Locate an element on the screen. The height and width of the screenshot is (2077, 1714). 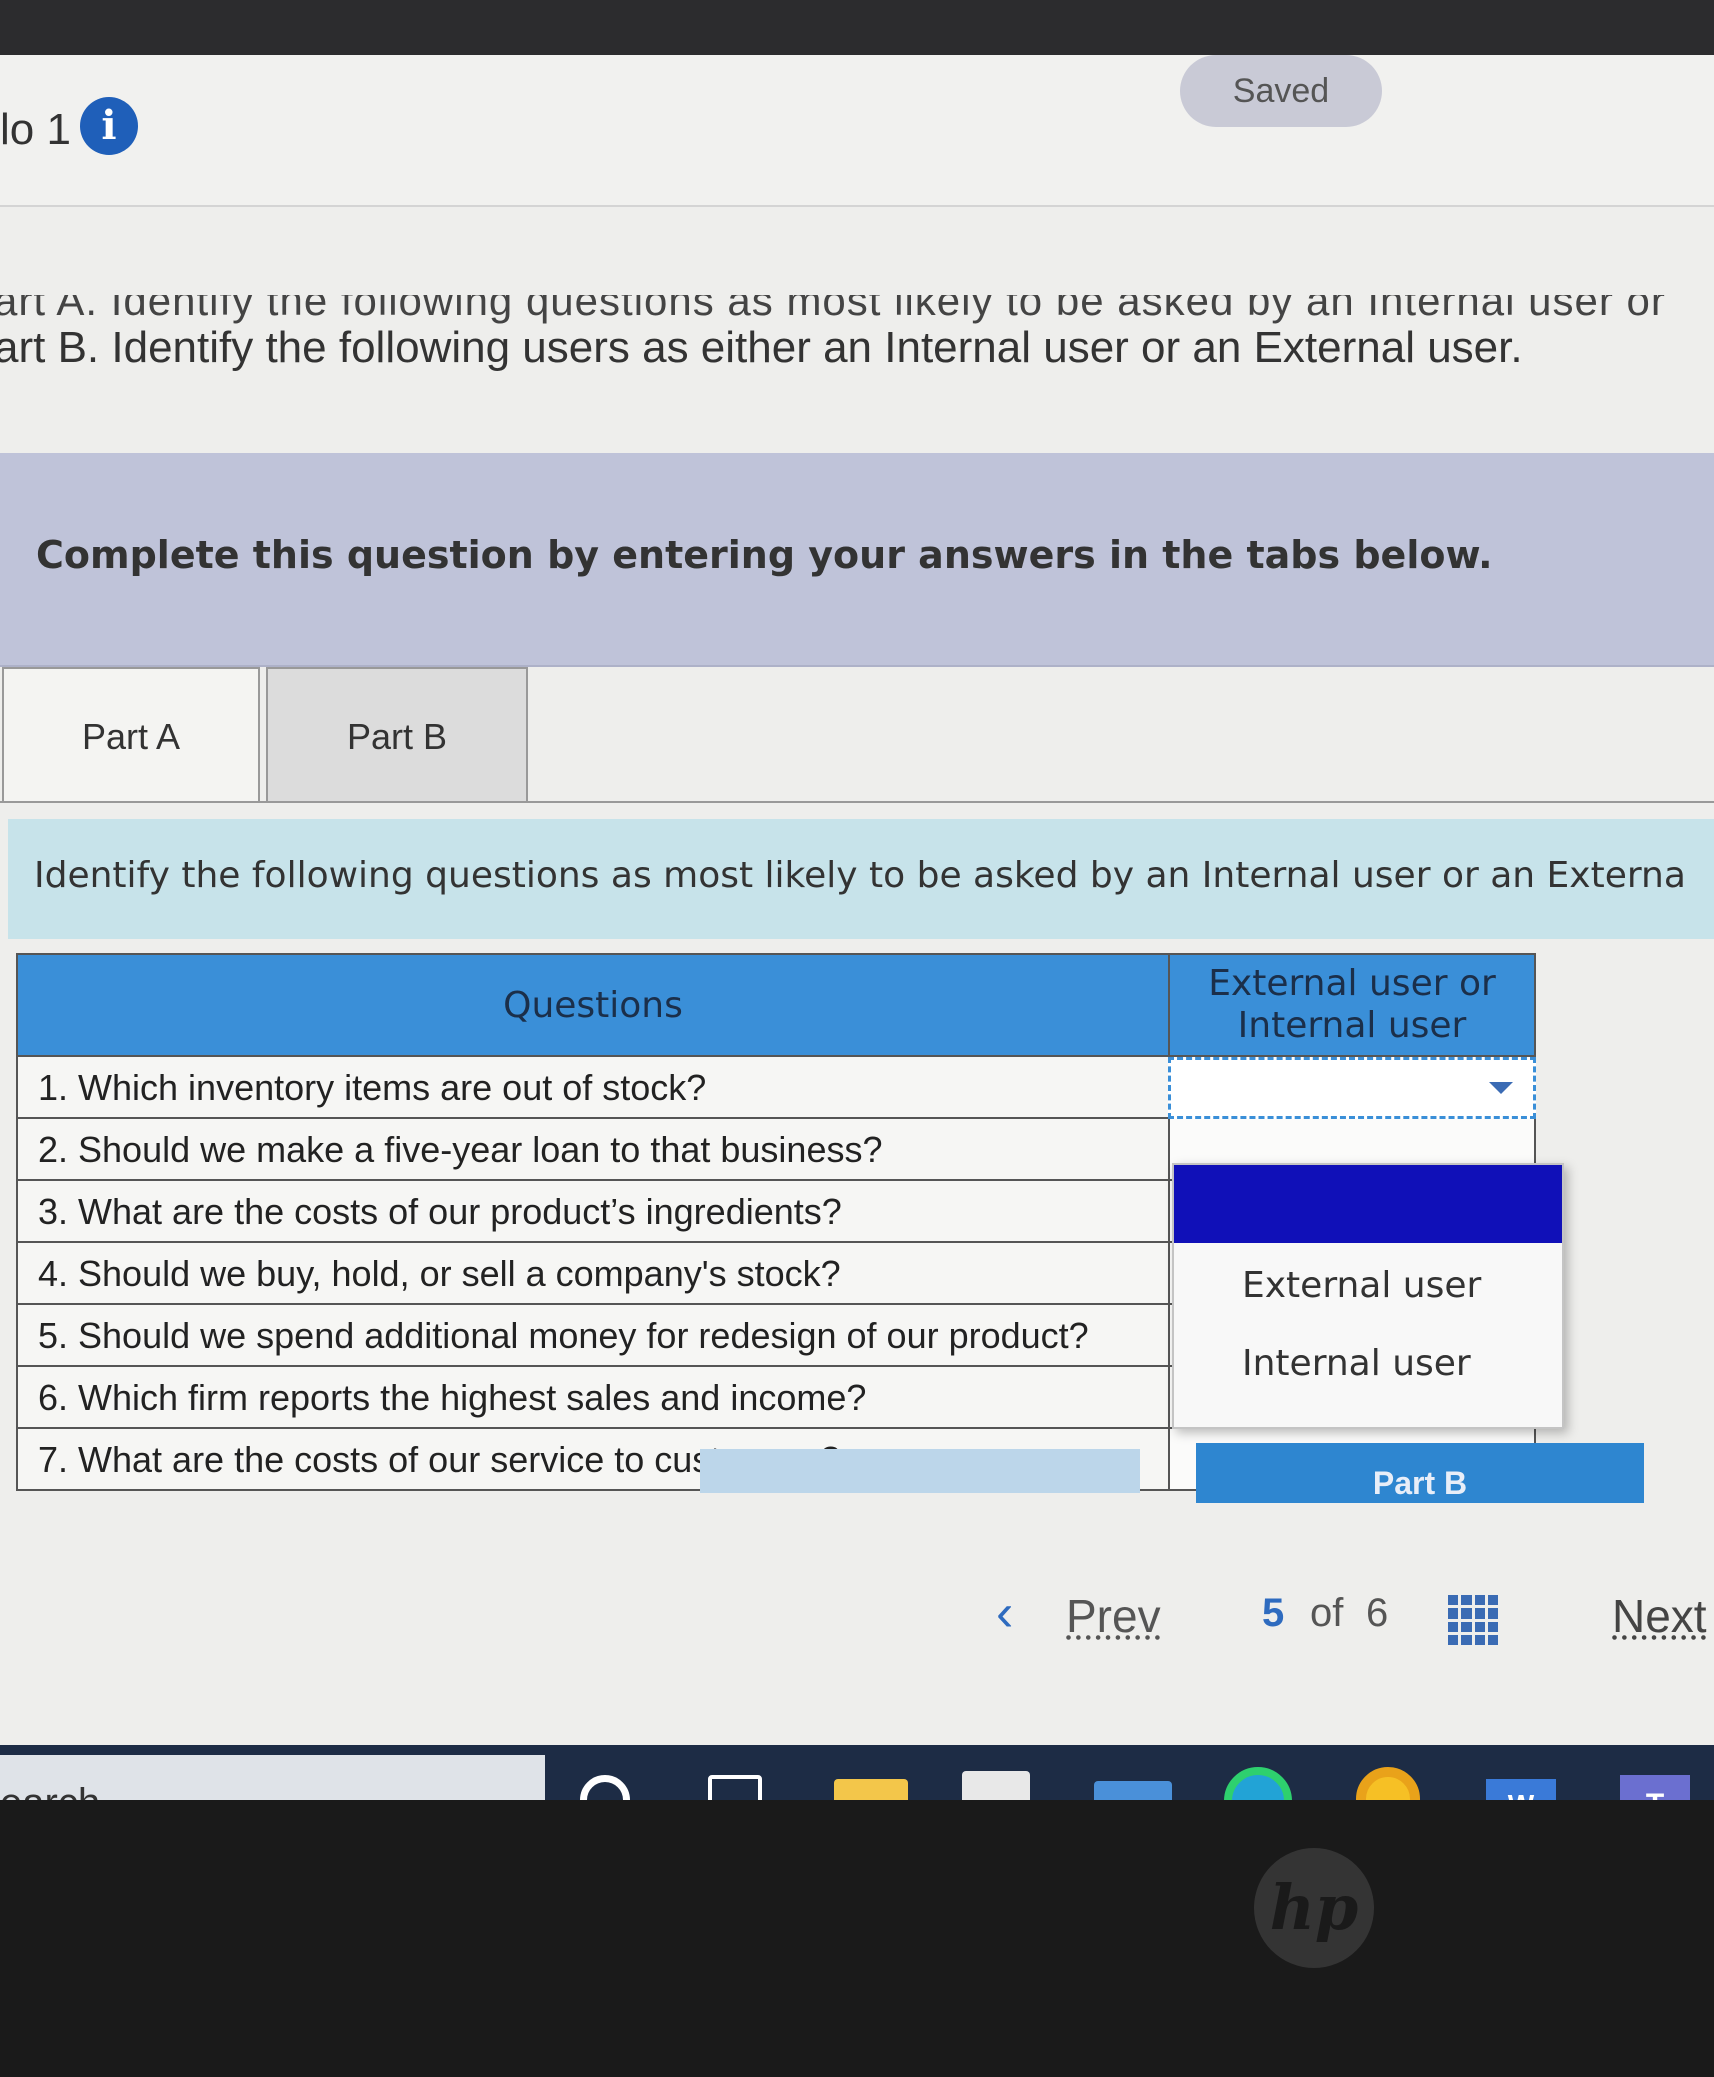
cortana-icon is located at coordinates (605, 1787).